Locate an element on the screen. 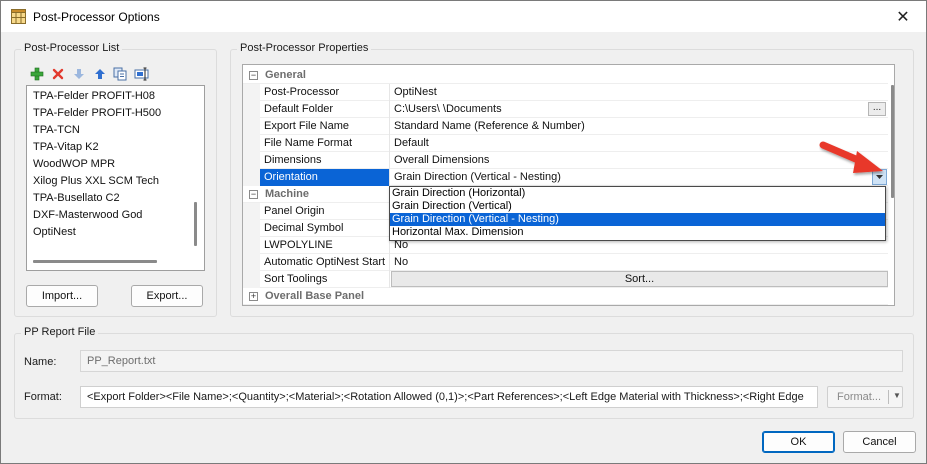  list-item: TPA-Felder PROFIT-H500 is located at coordinates (97, 113).